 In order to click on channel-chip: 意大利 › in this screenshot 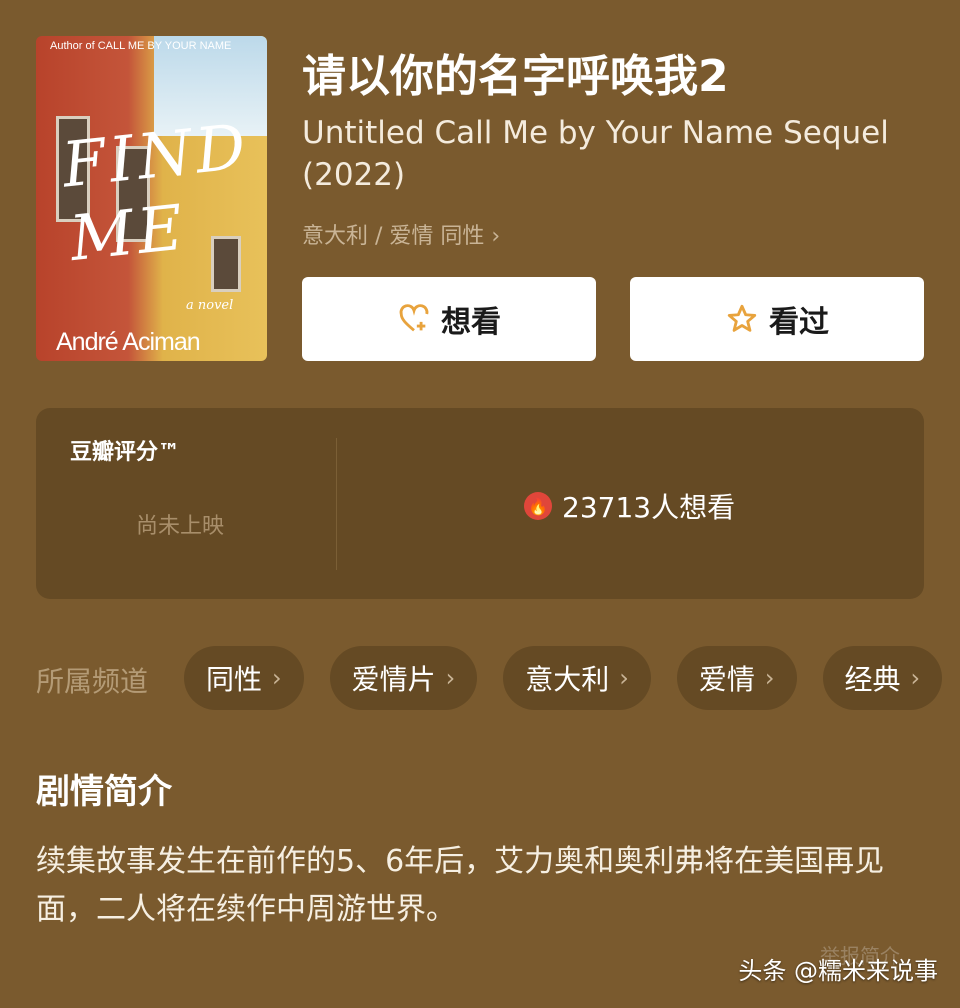, I will do `click(577, 678)`.